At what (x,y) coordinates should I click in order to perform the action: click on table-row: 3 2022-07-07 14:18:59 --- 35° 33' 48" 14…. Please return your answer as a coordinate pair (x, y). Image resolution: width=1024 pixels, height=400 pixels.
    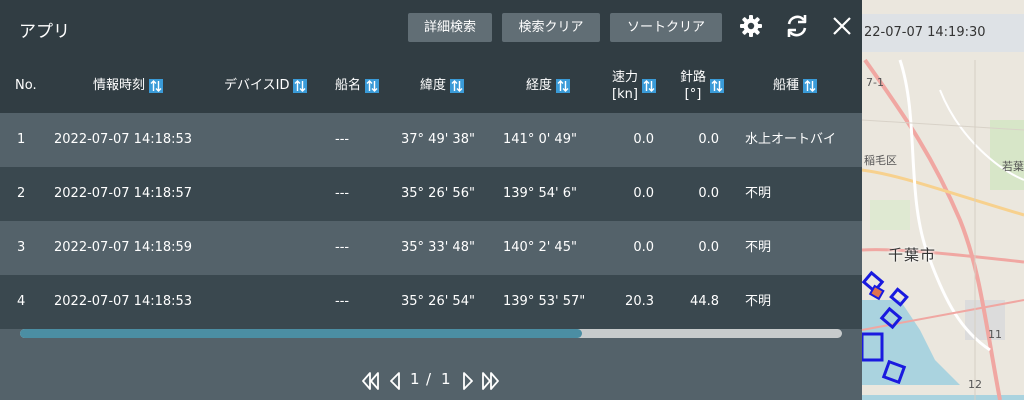
    Looking at the image, I should click on (431, 248).